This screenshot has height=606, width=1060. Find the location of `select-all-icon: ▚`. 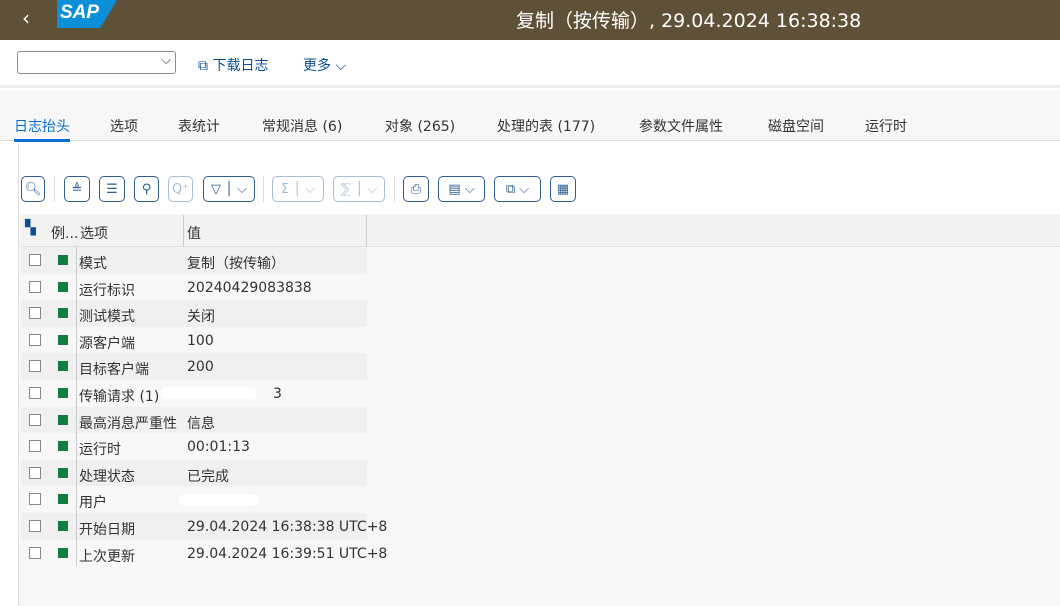

select-all-icon: ▚ is located at coordinates (30, 228).